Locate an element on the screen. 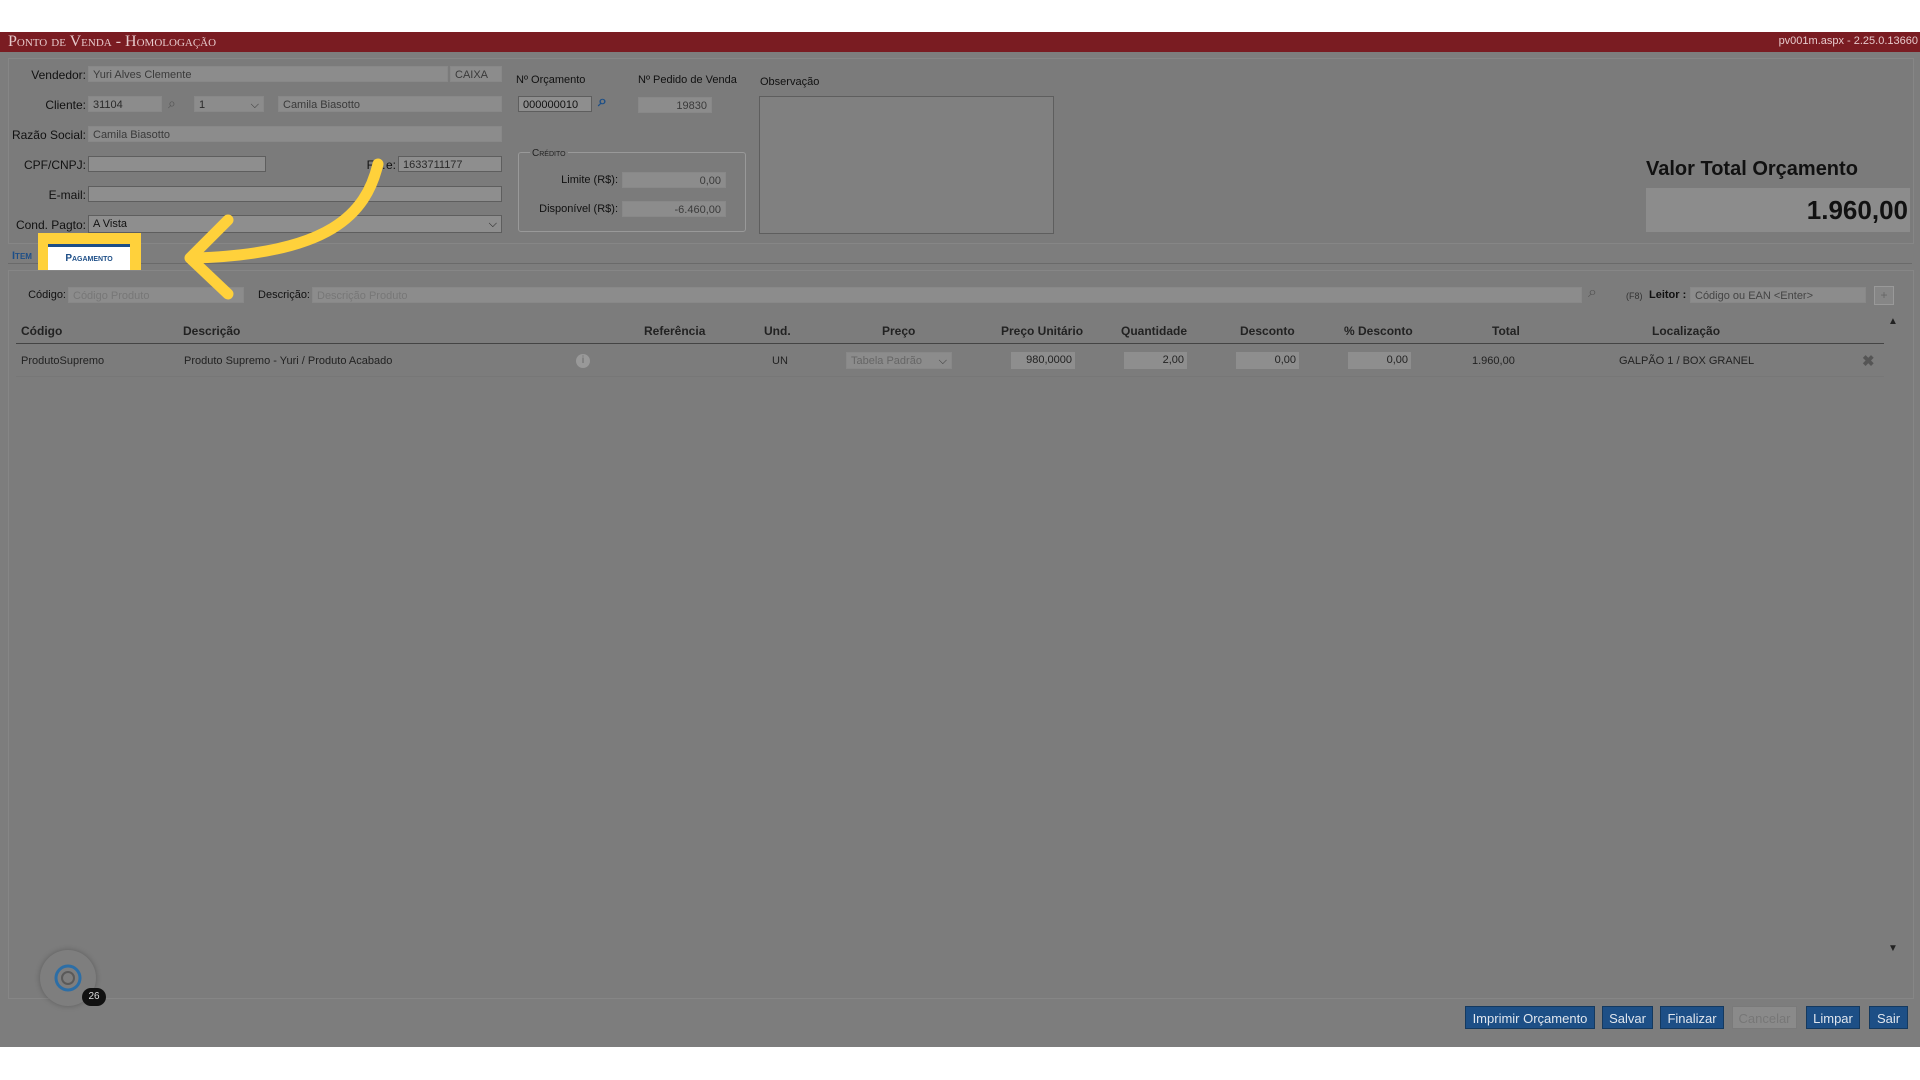 This screenshot has width=1920, height=1080. col-quantidade: Quantidade is located at coordinates (1154, 331).